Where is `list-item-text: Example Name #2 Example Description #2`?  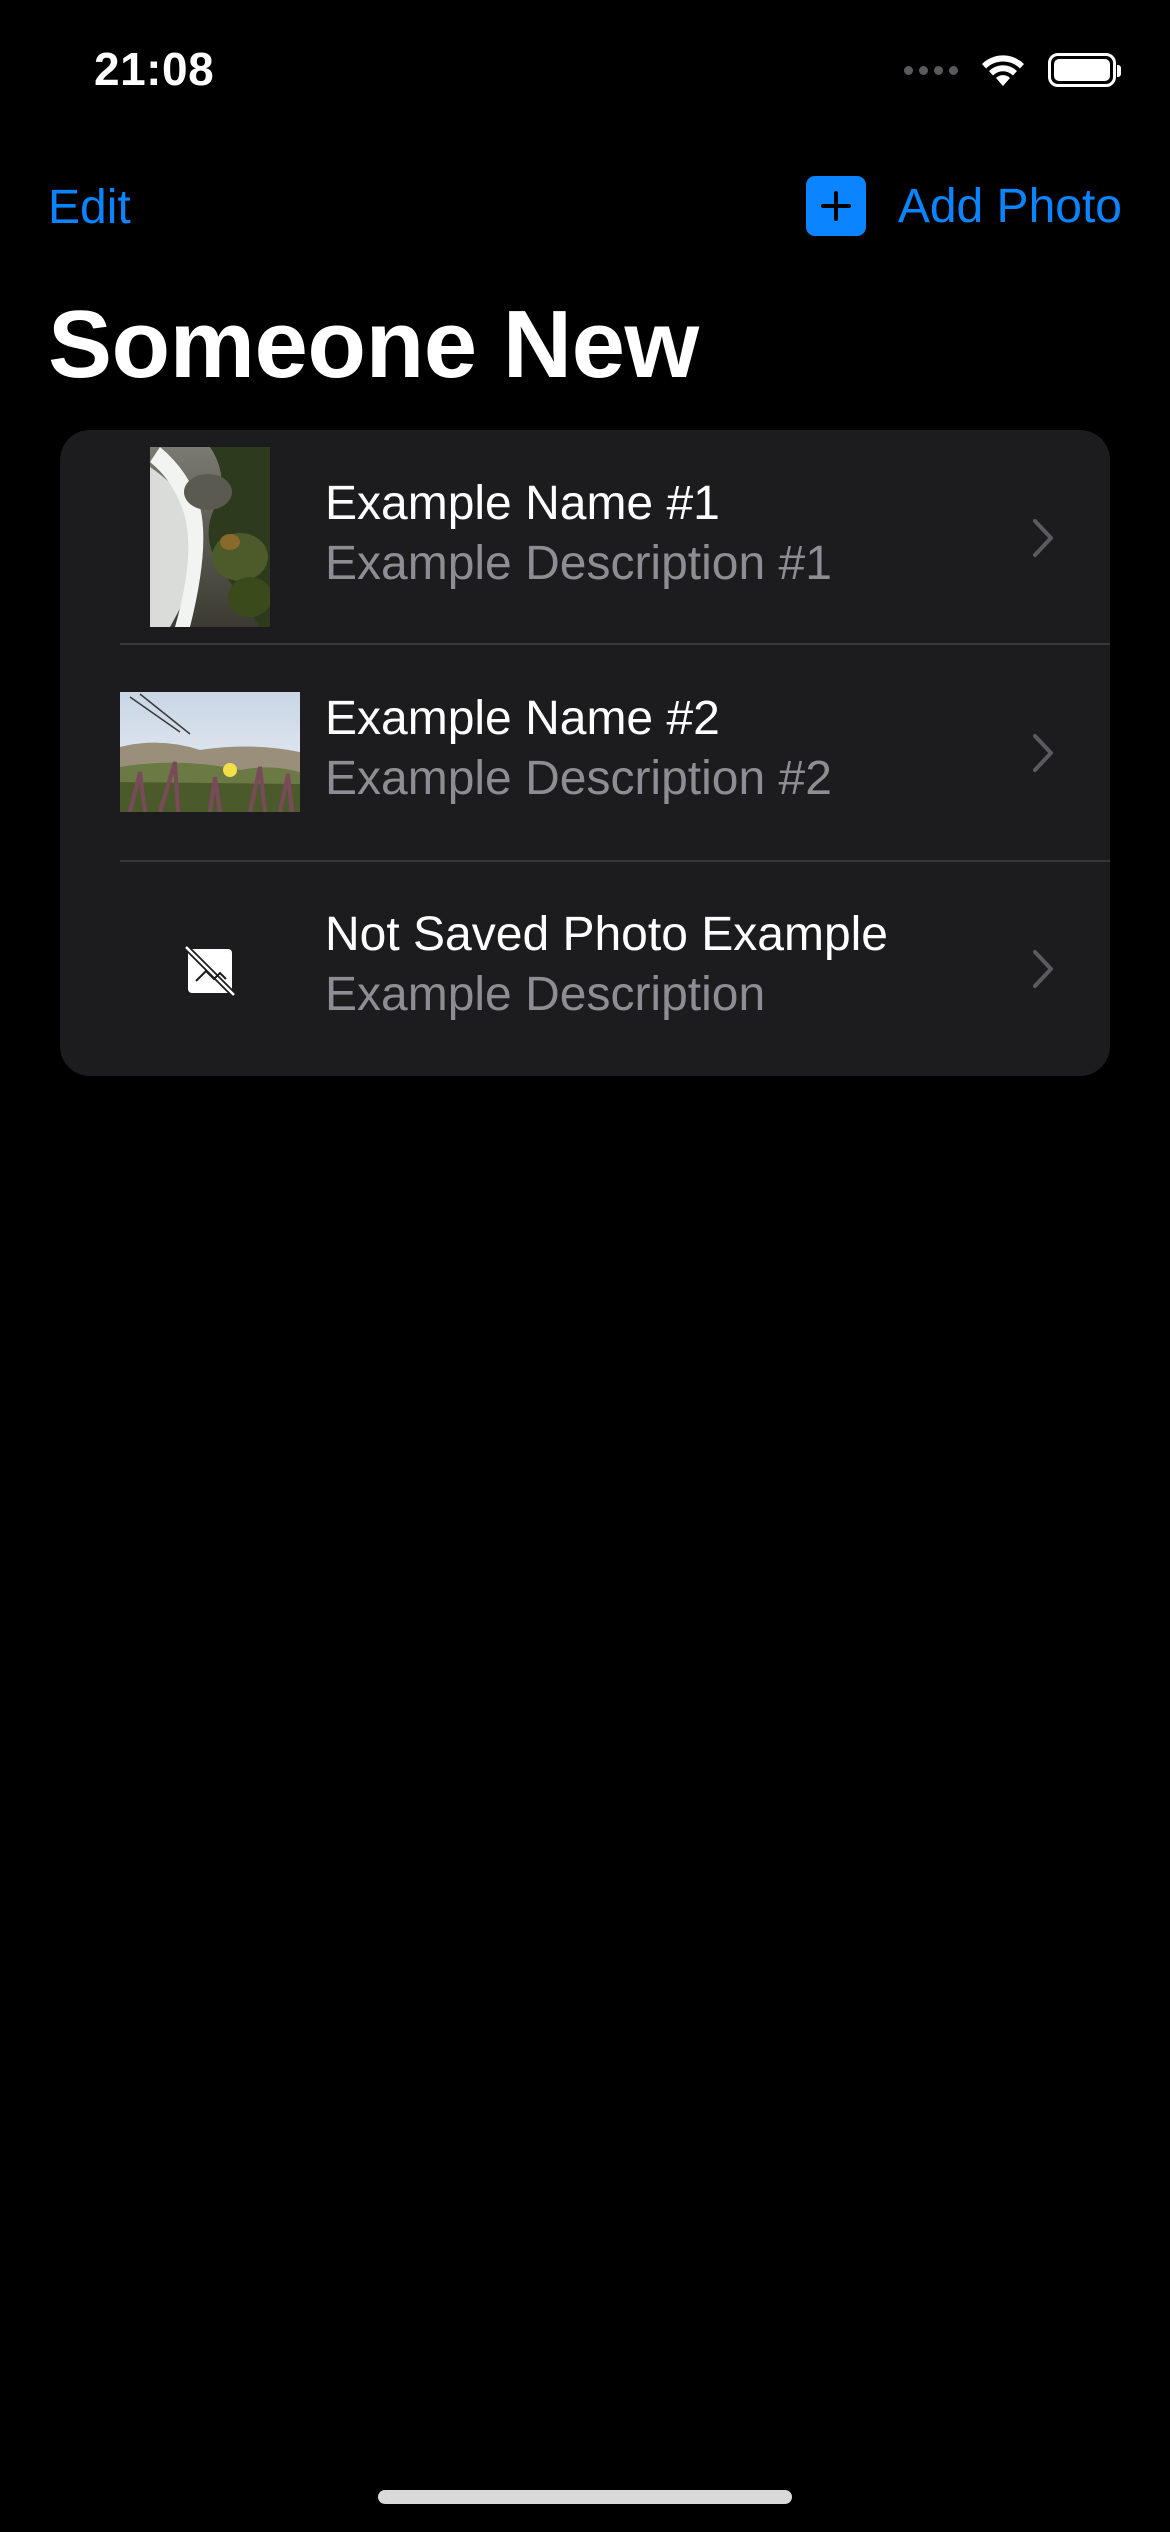
list-item-text: Example Name #2 Example Description #2 is located at coordinates (578, 749).